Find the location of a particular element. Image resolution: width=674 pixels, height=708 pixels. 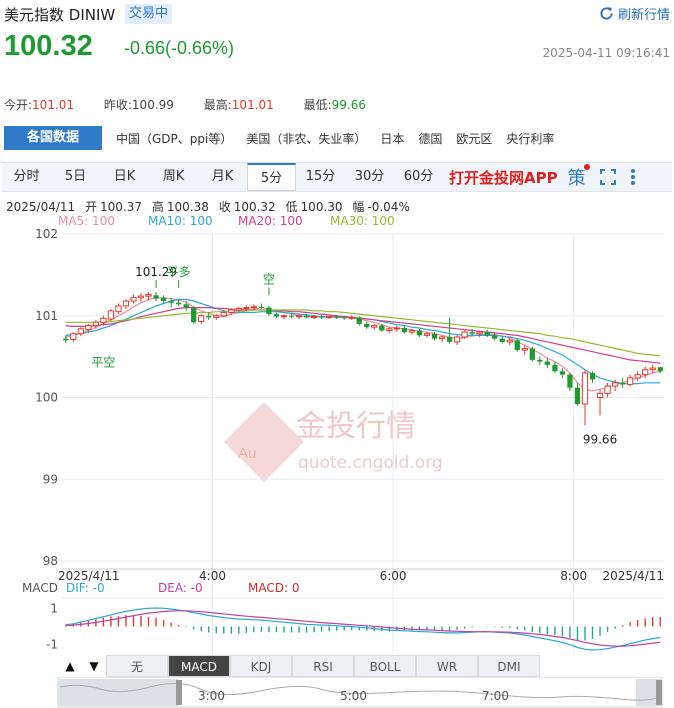

tab-period-5day: 5日 is located at coordinates (75, 177).